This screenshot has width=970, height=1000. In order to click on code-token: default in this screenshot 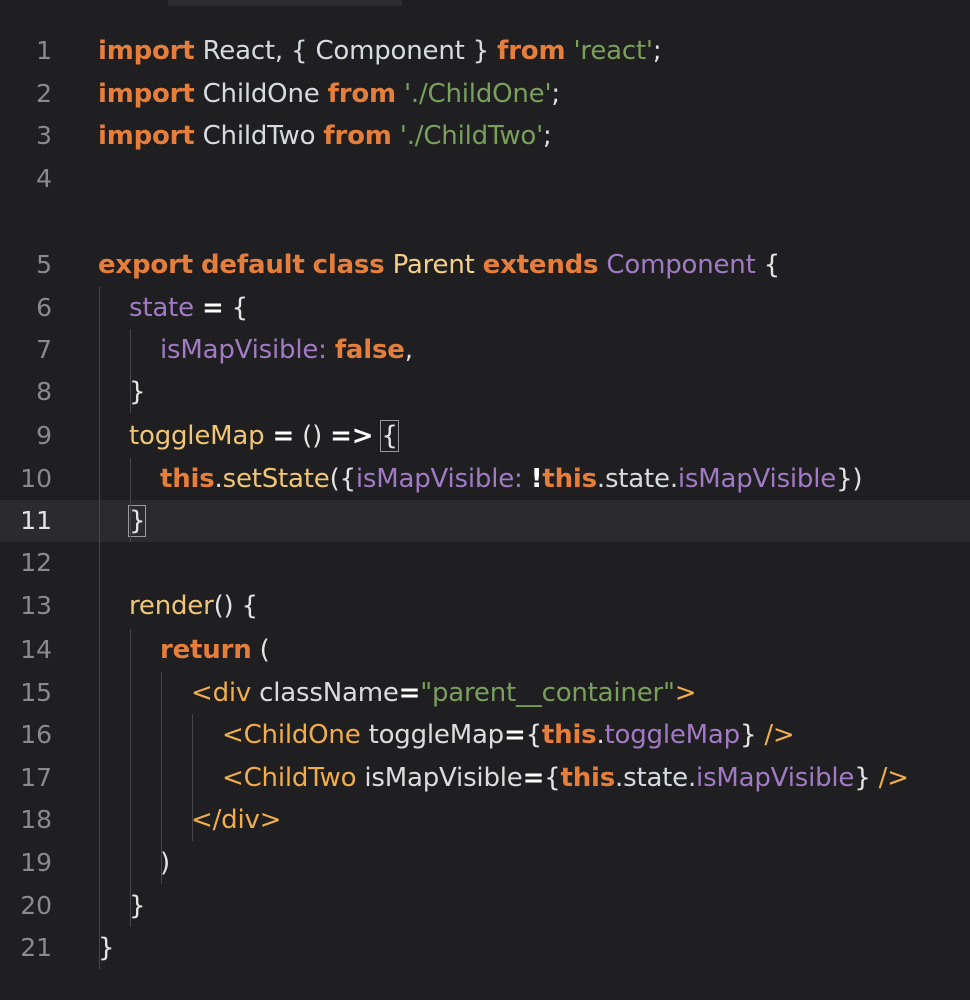, I will do `click(253, 265)`.